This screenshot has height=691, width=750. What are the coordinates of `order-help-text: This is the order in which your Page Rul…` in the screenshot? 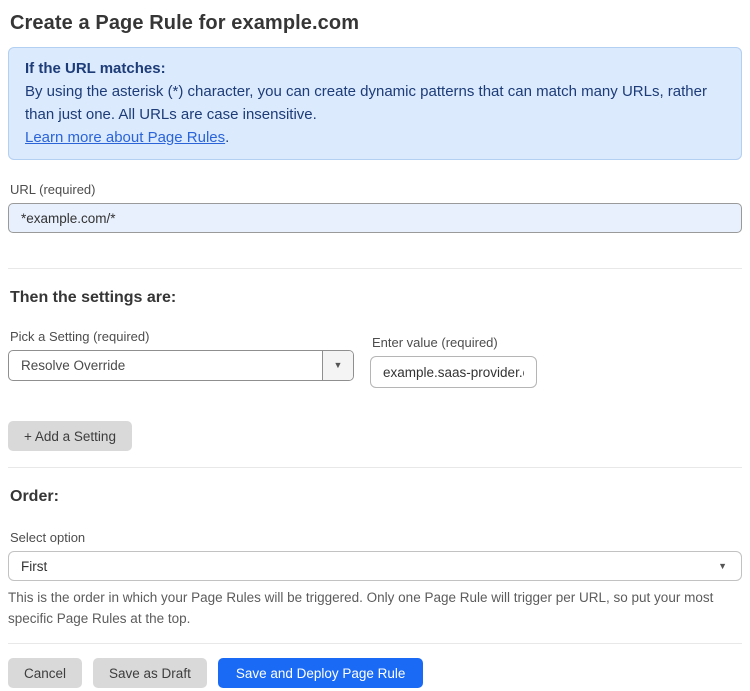 It's located at (361, 608).